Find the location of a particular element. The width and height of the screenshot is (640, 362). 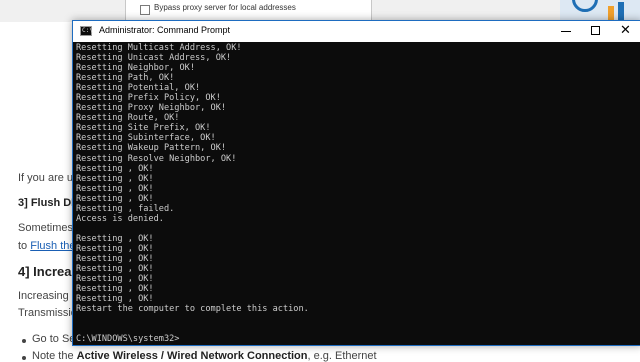

window-title: Administrator: Command Prompt is located at coordinates (165, 30).